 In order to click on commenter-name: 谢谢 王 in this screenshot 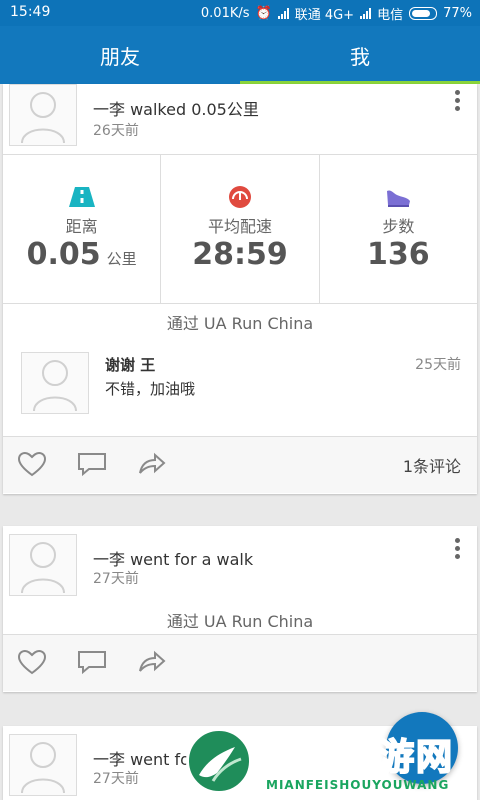, I will do `click(130, 364)`.